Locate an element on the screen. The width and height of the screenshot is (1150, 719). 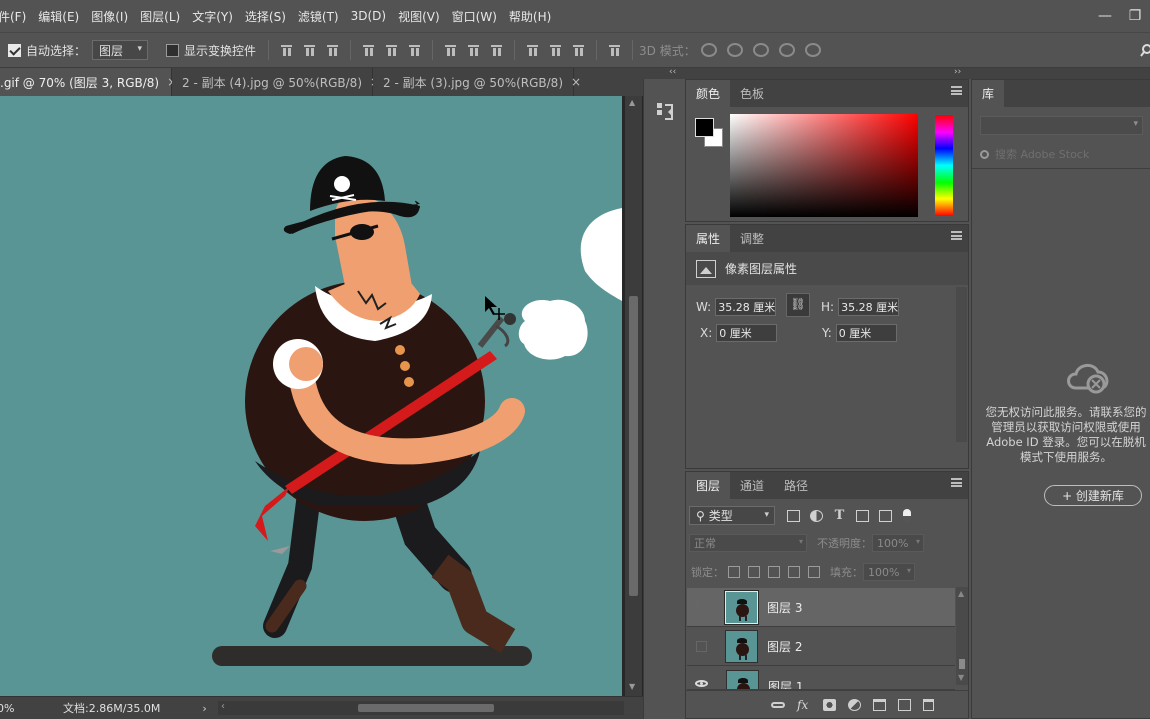
align-left-icon is located at coordinates (368, 50).